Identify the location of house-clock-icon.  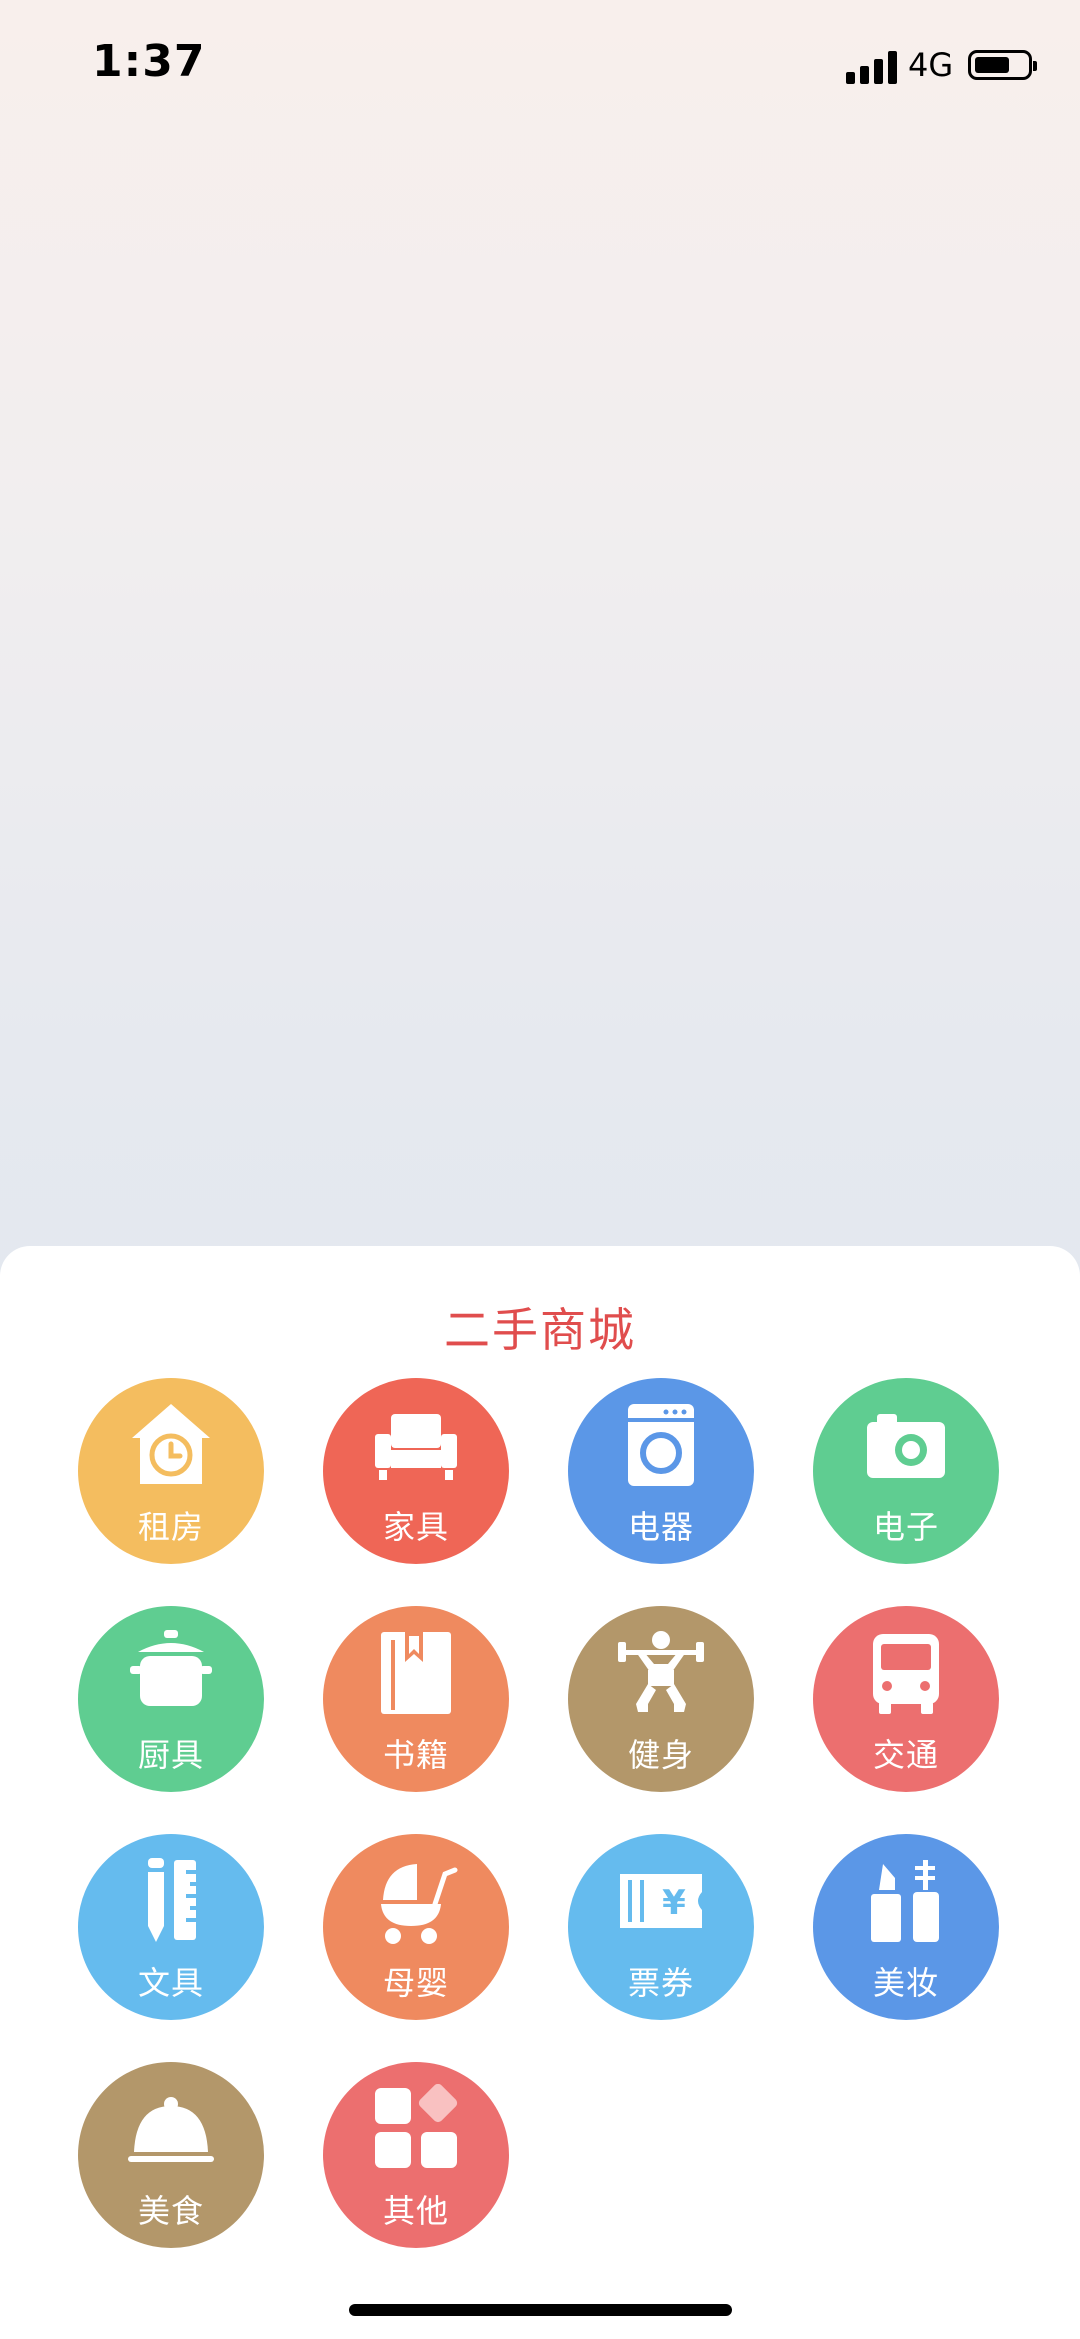
(171, 1444).